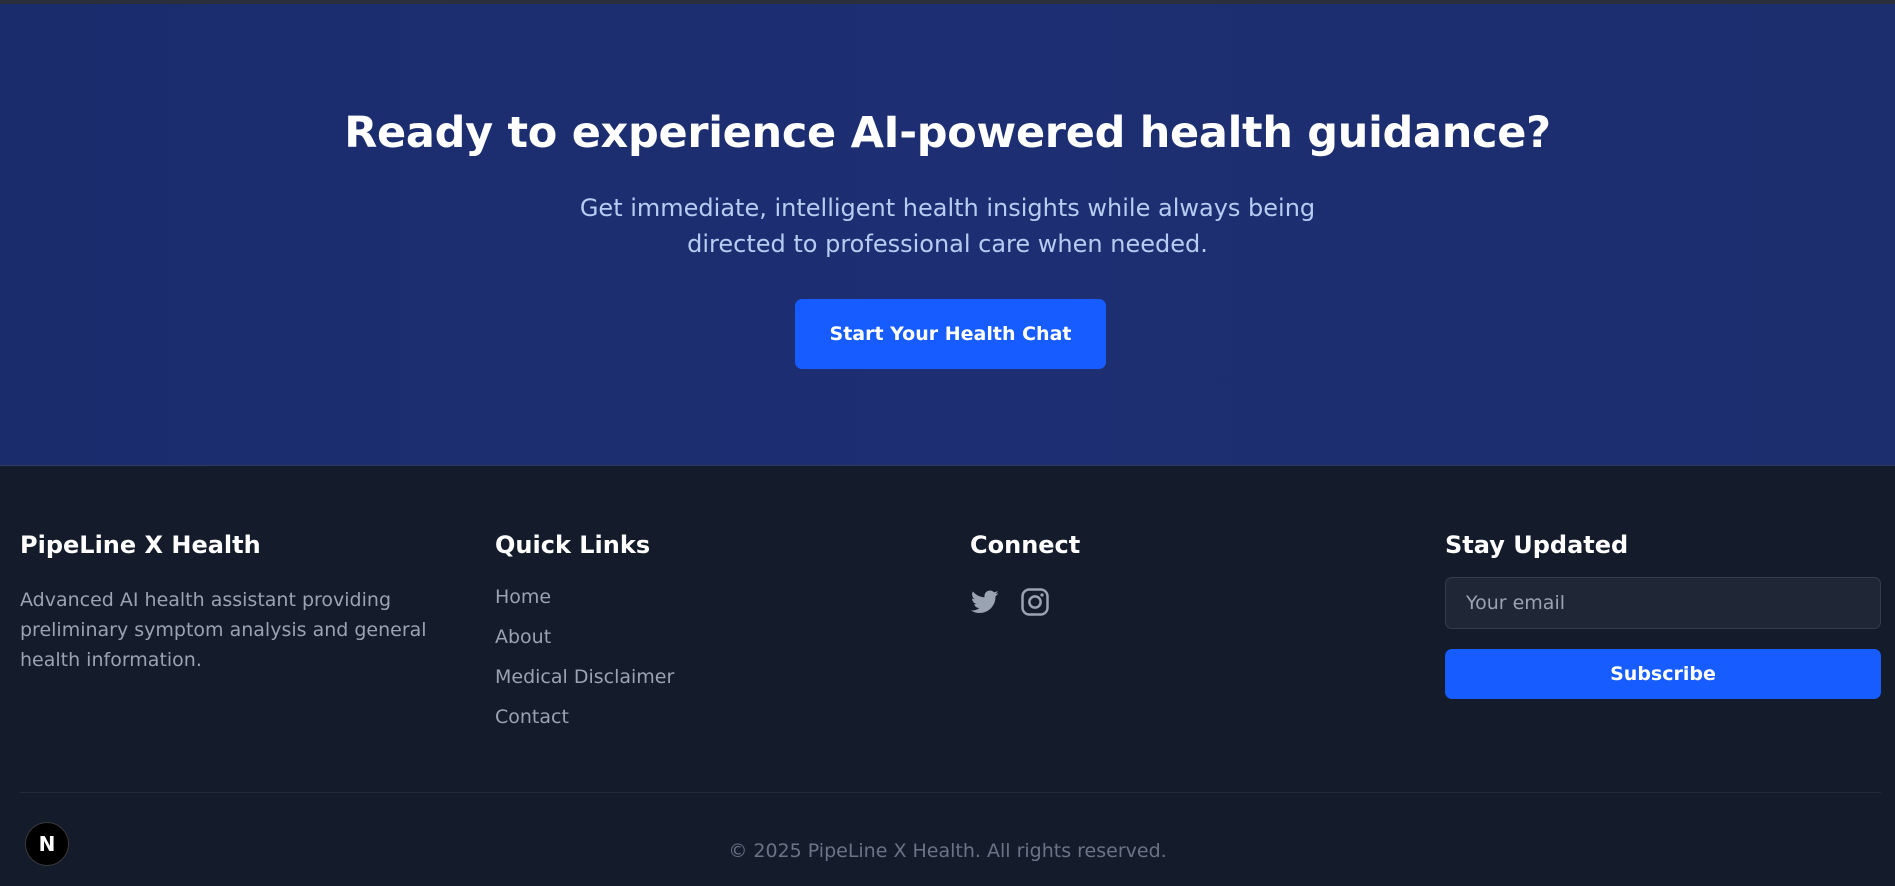  I want to click on footer-link-medical-disclaimer: Medical Disclaimer, so click(715, 677).